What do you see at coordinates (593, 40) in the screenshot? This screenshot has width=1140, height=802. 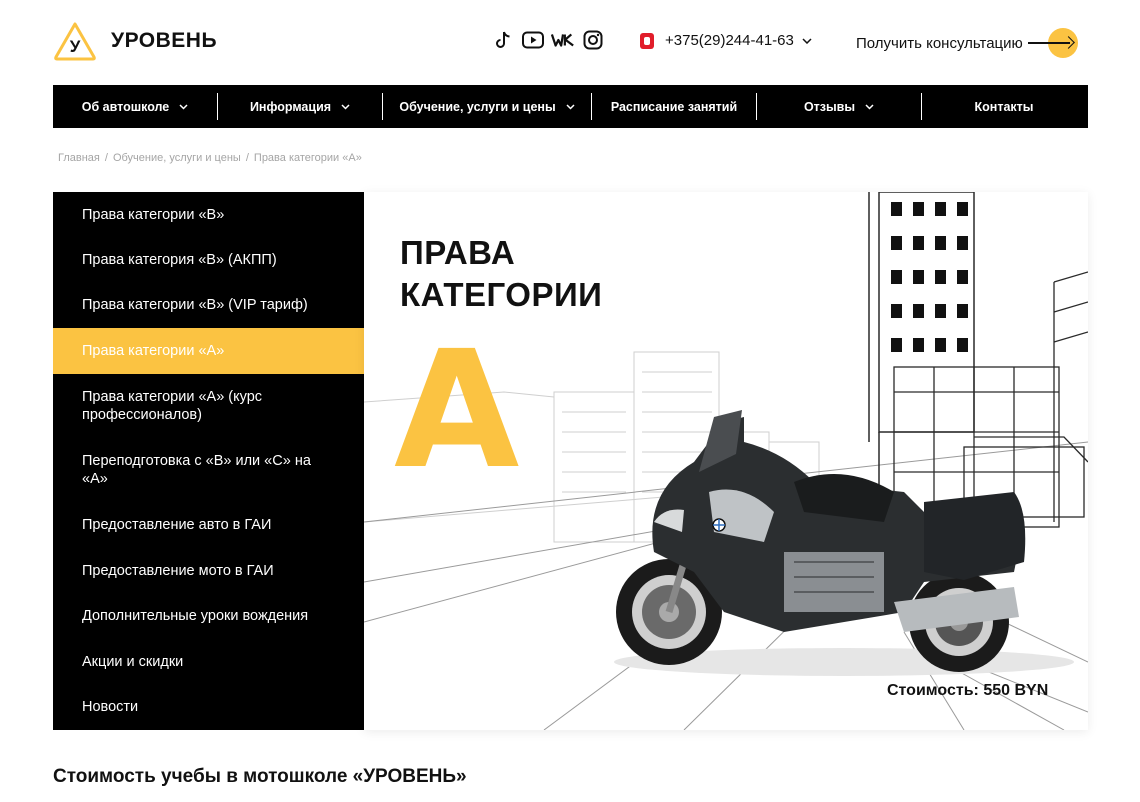 I see `instagram-icon` at bounding box center [593, 40].